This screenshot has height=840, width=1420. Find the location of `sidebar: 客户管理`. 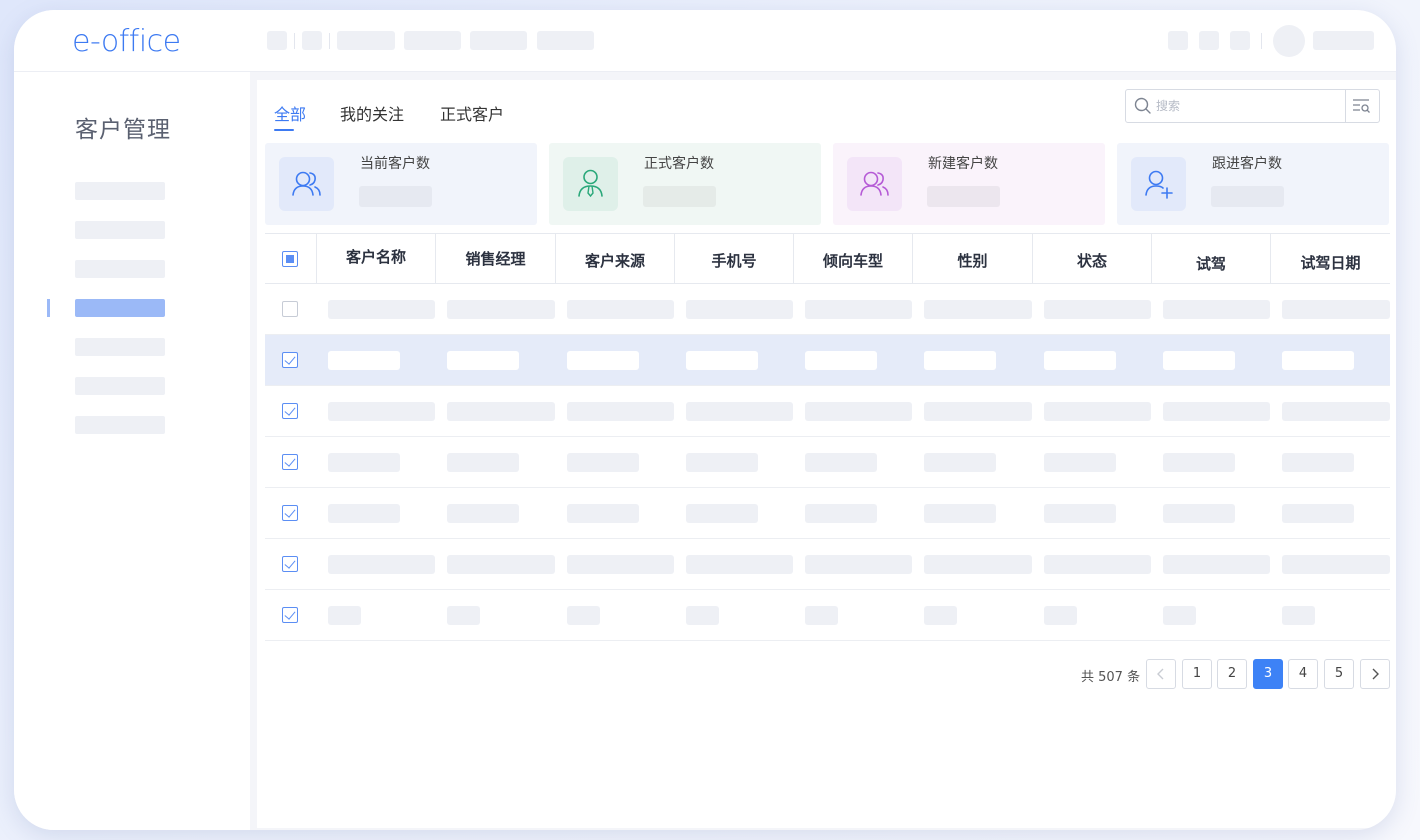

sidebar: 客户管理 is located at coordinates (132, 451).